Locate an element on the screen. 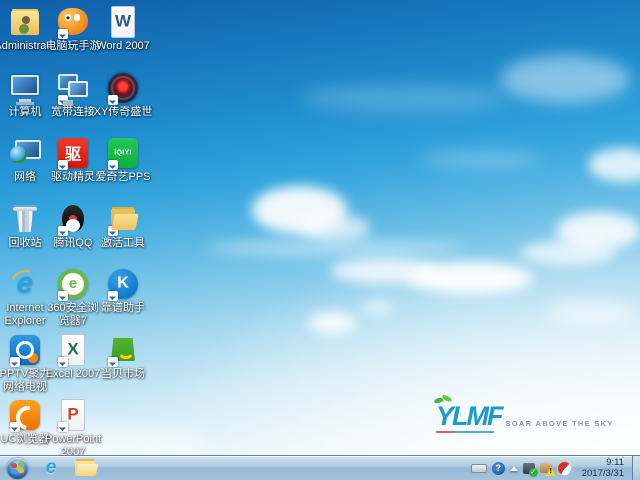  uc-browser-icon is located at coordinates (25, 415).